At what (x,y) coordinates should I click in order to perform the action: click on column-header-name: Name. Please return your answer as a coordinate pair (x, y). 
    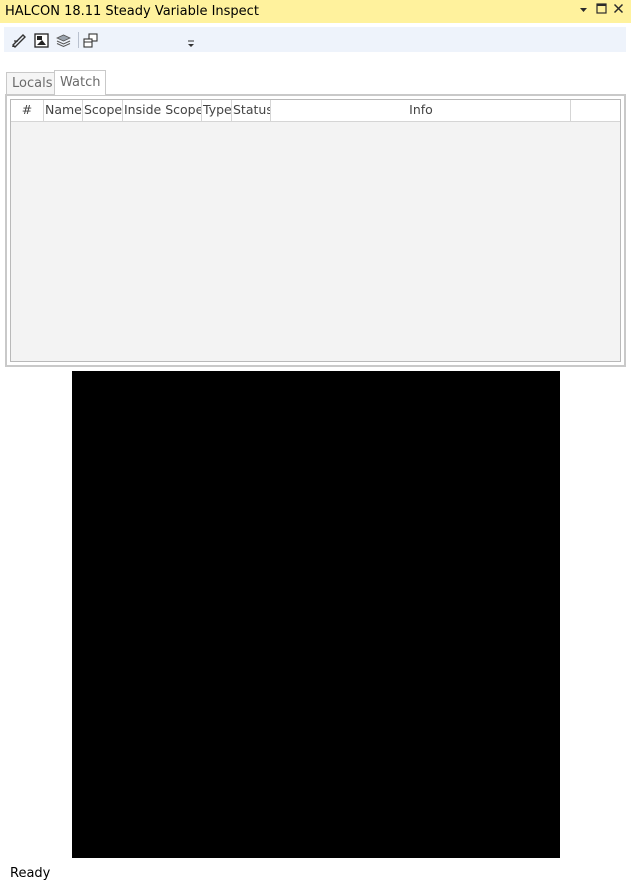
    Looking at the image, I should click on (63, 110).